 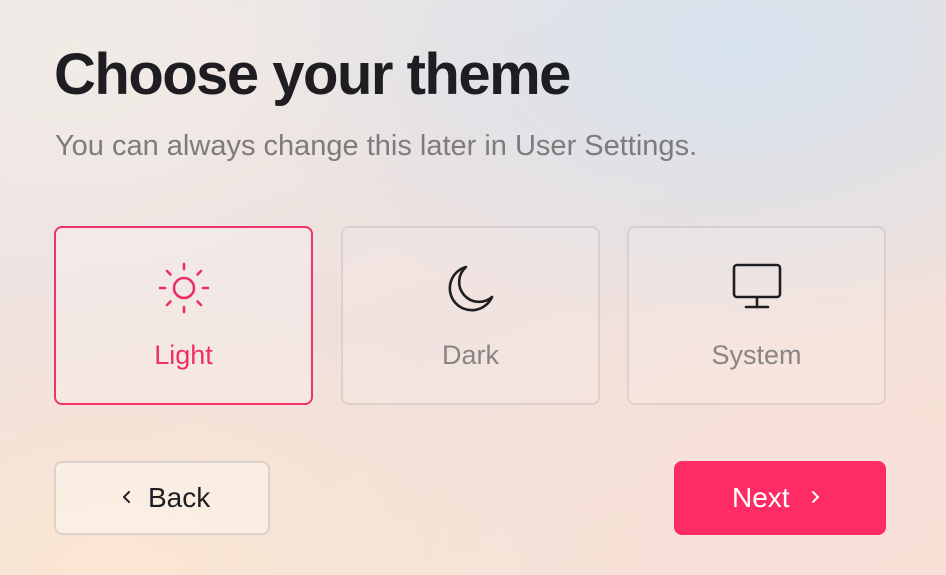 I want to click on theme-option-system: System, so click(x=756, y=315).